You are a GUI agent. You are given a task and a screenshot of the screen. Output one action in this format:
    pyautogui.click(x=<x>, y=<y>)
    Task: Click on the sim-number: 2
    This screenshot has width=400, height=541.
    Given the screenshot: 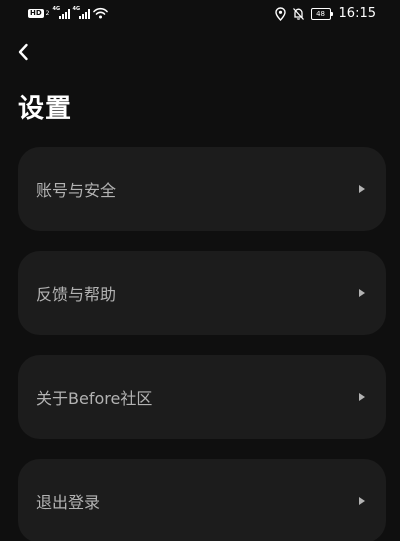 What is the action you would take?
    pyautogui.click(x=47, y=13)
    